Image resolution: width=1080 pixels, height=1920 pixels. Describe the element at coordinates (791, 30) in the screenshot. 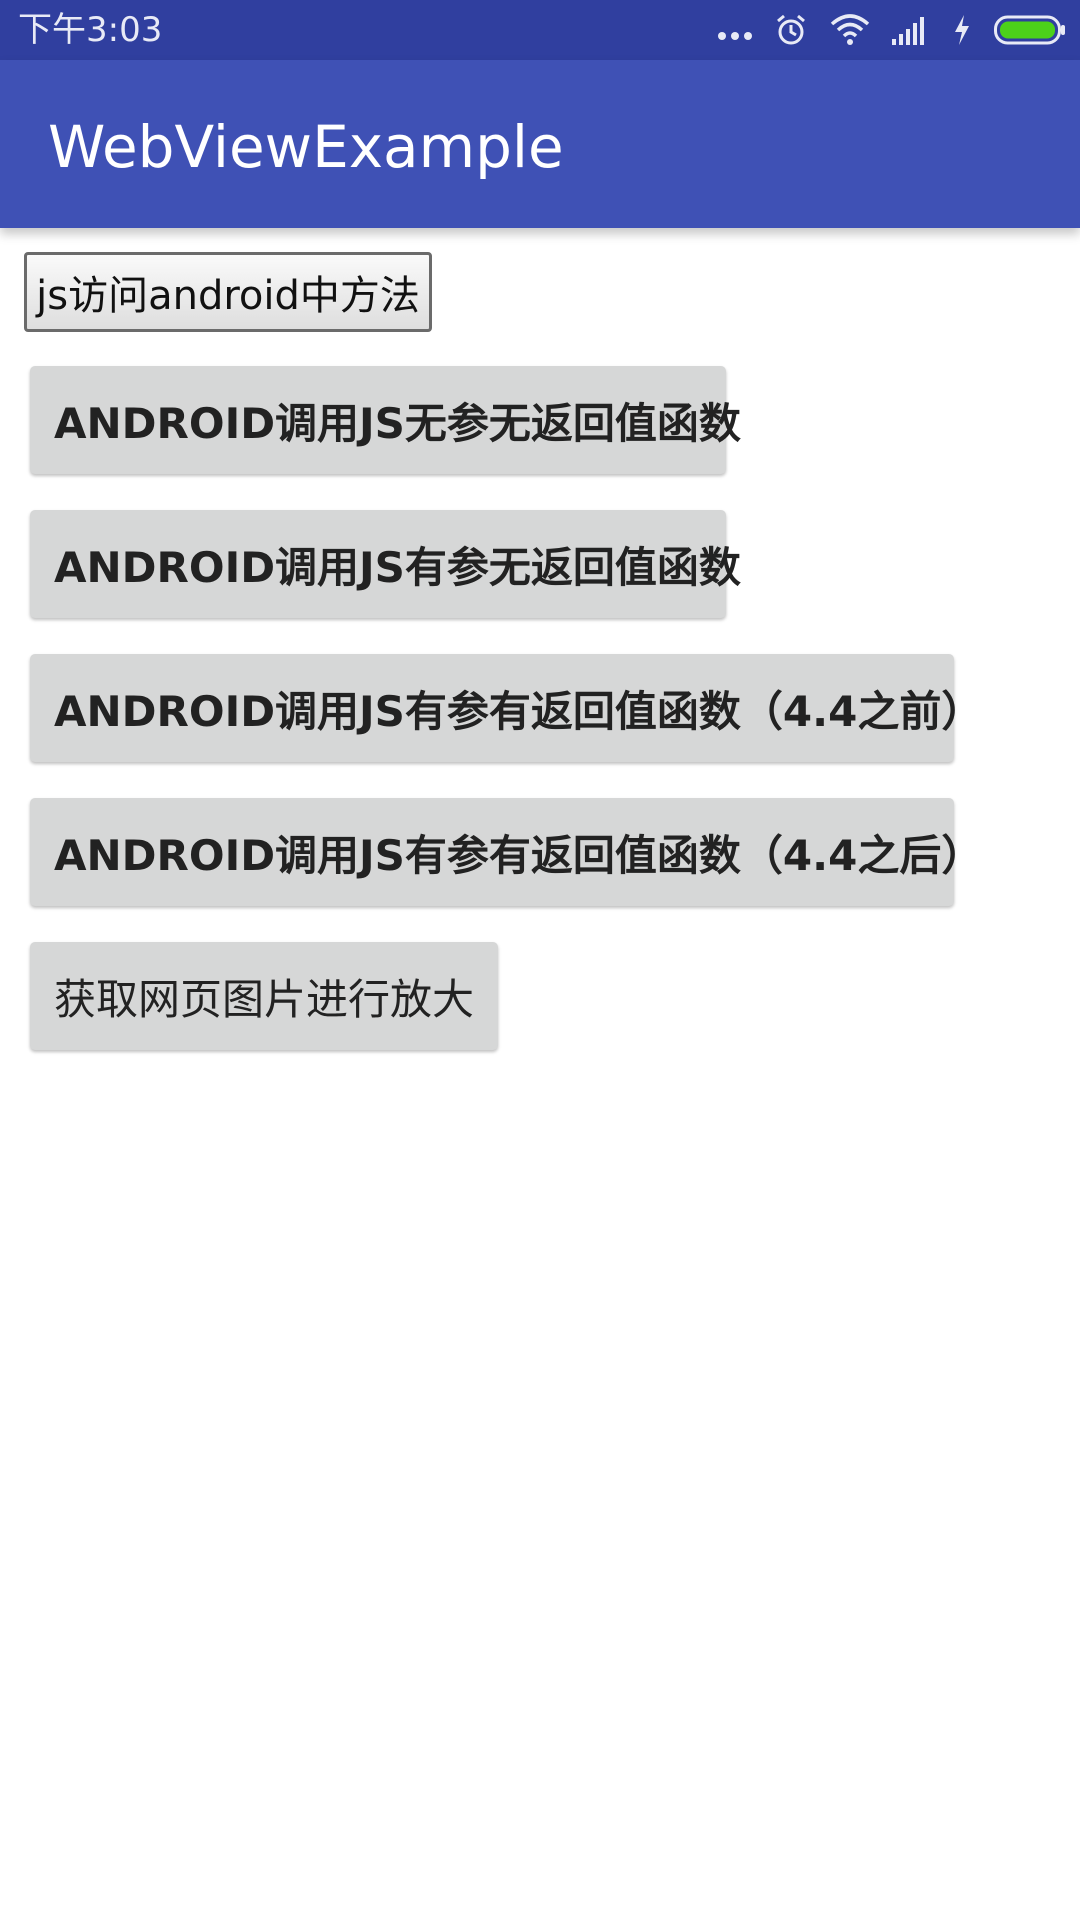

I see `alarm-icon` at that location.